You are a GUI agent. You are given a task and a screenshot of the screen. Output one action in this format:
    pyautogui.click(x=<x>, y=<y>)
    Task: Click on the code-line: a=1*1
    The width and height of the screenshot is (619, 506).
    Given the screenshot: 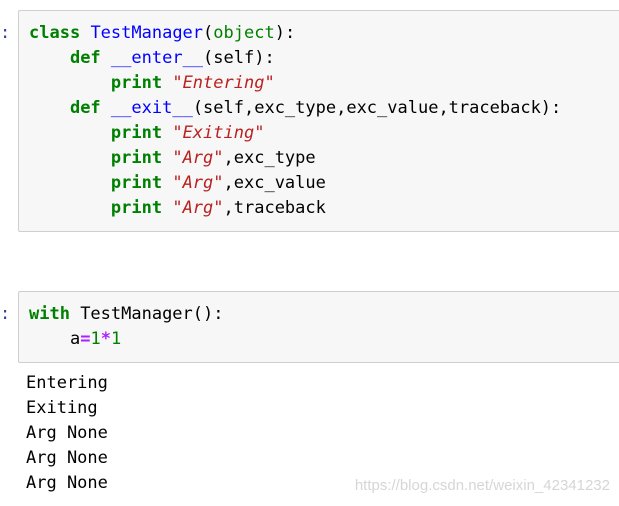 What is the action you would take?
    pyautogui.click(x=324, y=339)
    